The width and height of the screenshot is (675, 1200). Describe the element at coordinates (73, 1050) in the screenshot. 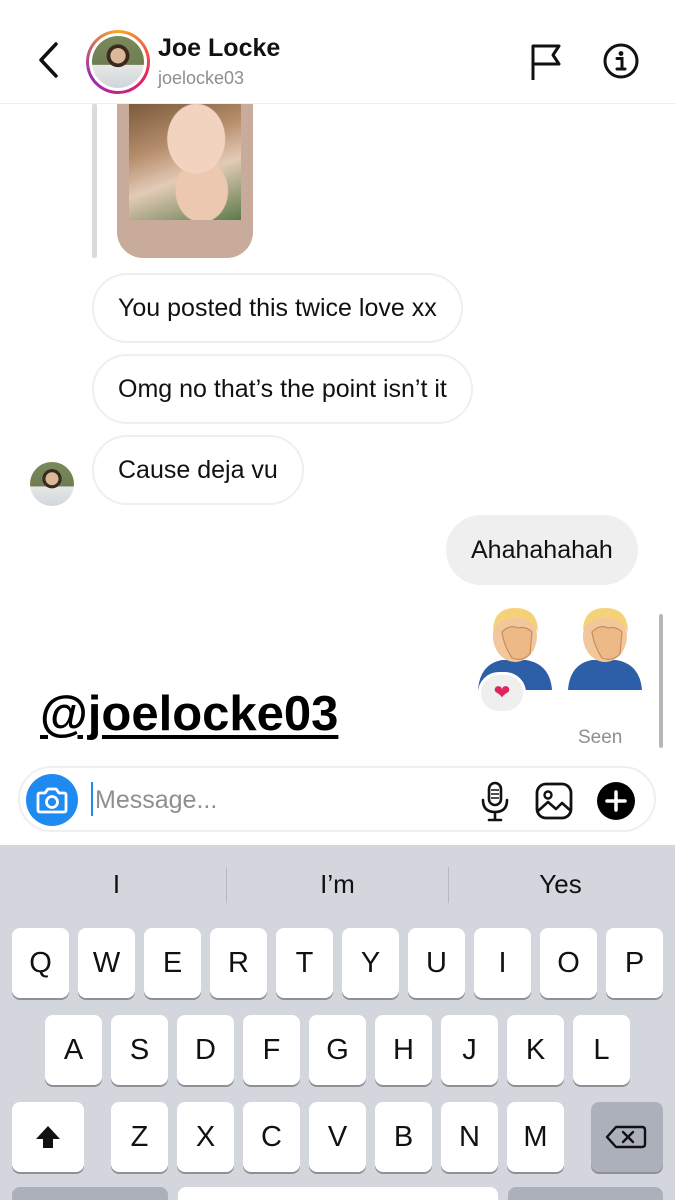

I see `key-a: A` at that location.